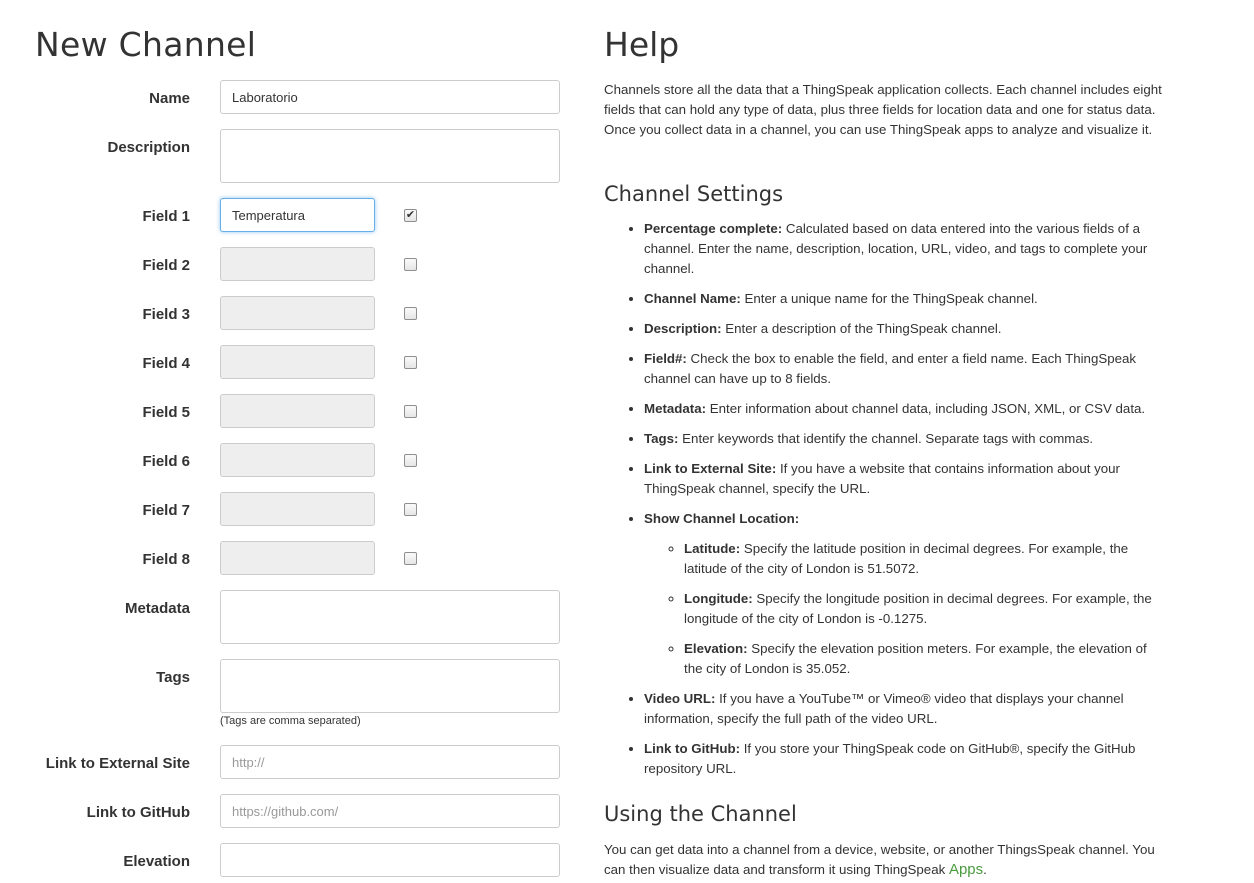  What do you see at coordinates (169, 98) in the screenshot?
I see `name-label: Name` at bounding box center [169, 98].